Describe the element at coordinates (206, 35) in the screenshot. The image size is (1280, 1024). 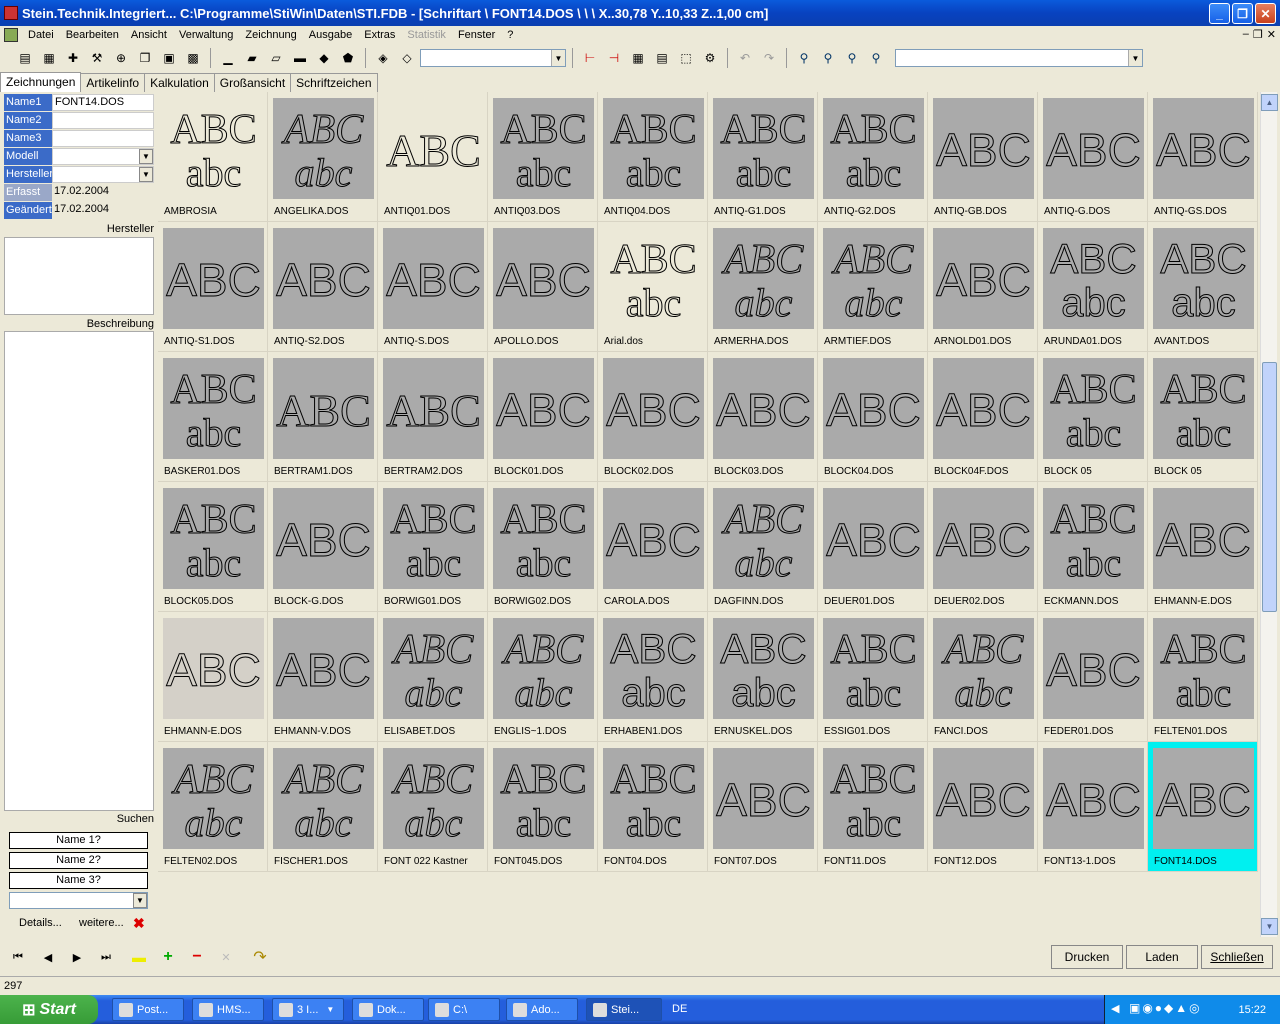
I see `menu-verwaltung: Verwaltung` at that location.